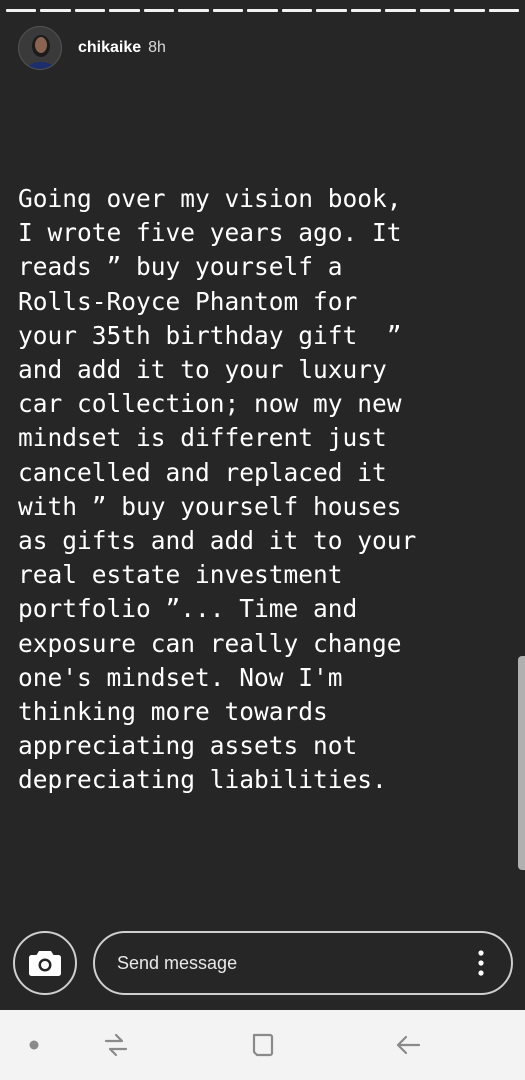  What do you see at coordinates (210, 404) in the screenshot?
I see `story-text-line: car collection; now my new` at bounding box center [210, 404].